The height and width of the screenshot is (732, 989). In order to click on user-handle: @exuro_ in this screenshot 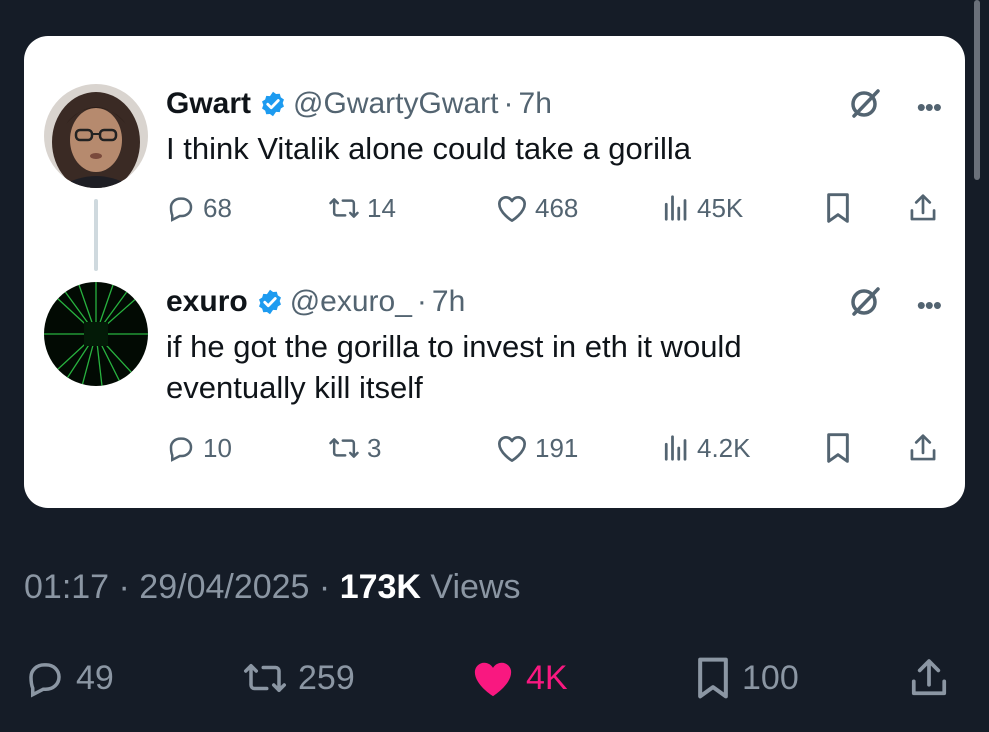, I will do `click(351, 302)`.